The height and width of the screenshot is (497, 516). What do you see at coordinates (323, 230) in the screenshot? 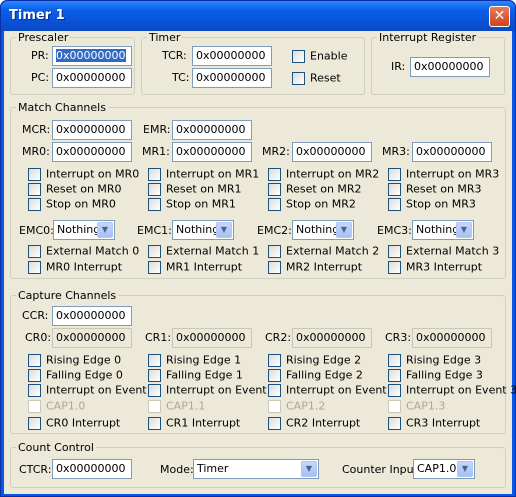
I see `emc2-select: Nothing ▼` at bounding box center [323, 230].